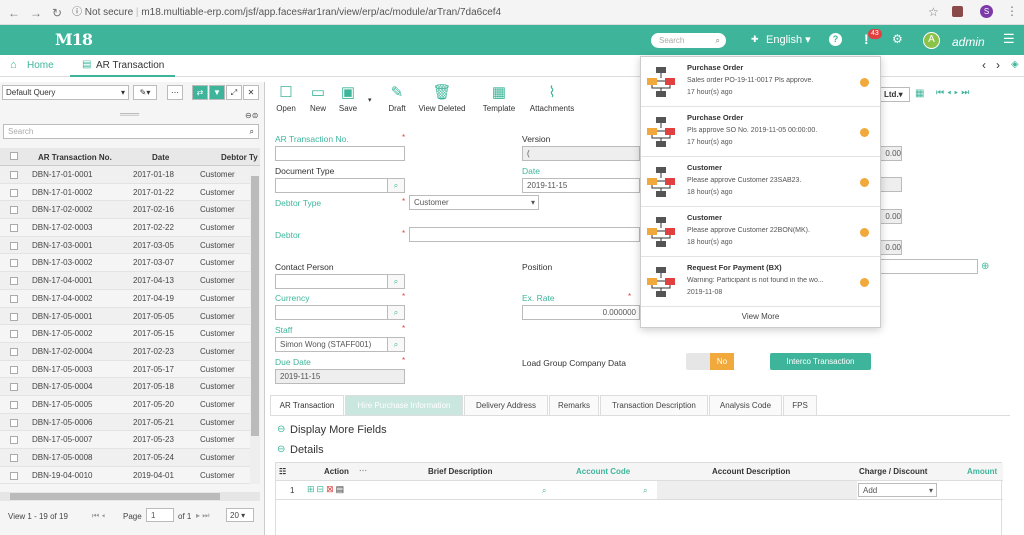 Image resolution: width=1024 pixels, height=535 pixels. Describe the element at coordinates (581, 312) in the screenshot. I see `ex-rate-input: 0.000000` at that location.